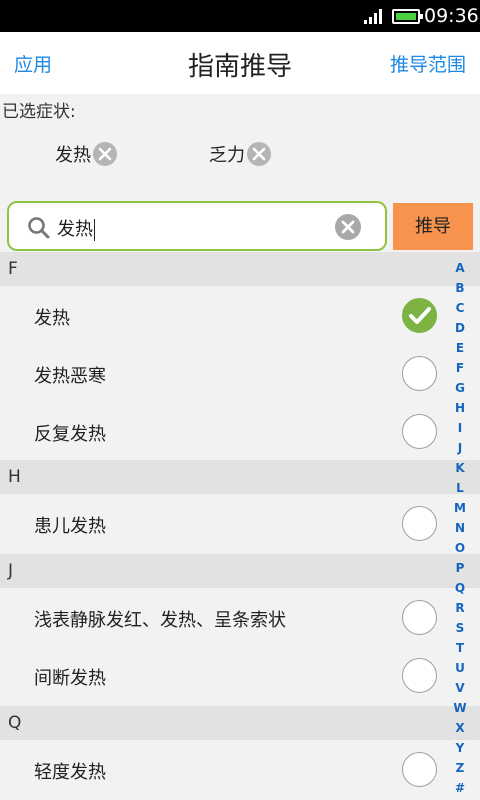 This screenshot has height=800, width=480. What do you see at coordinates (240, 477) in the screenshot?
I see `section-header-h: H` at bounding box center [240, 477].